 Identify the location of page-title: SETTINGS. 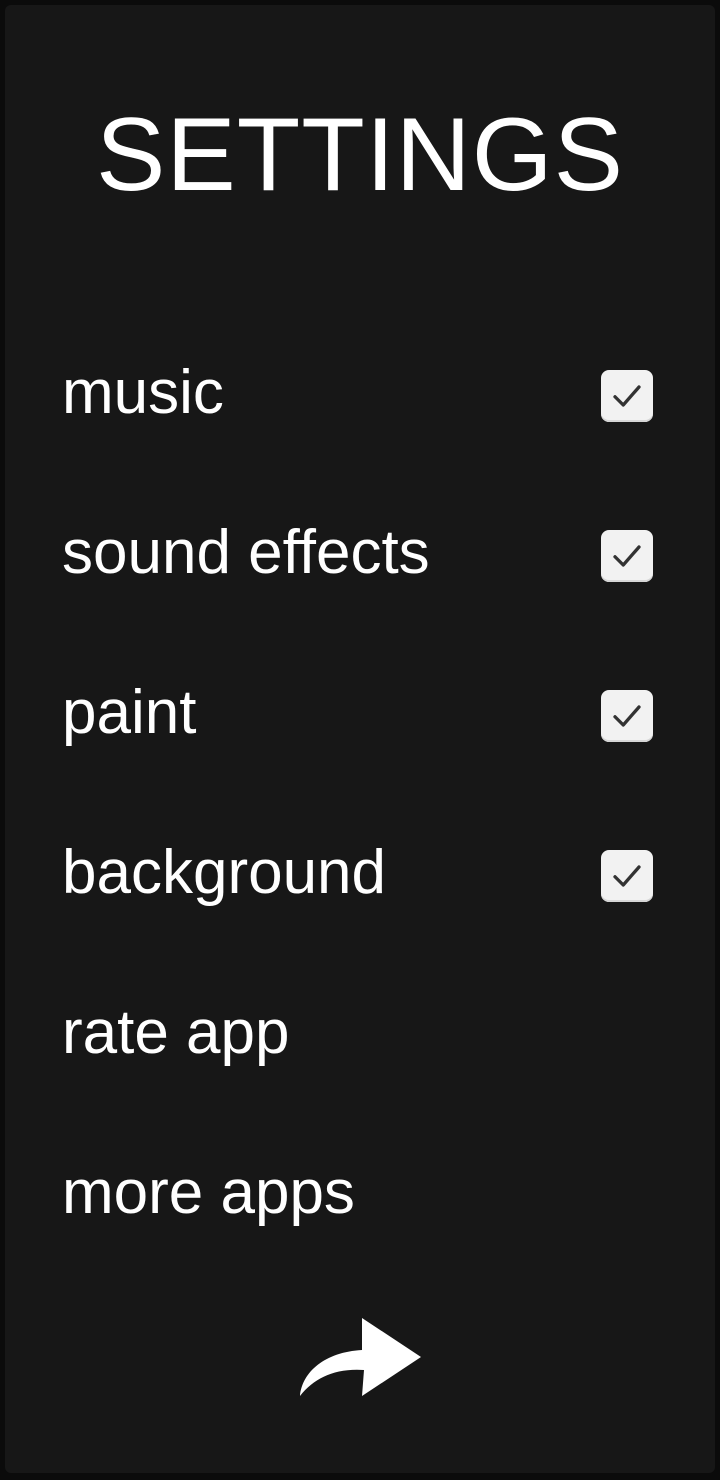
(360, 155).